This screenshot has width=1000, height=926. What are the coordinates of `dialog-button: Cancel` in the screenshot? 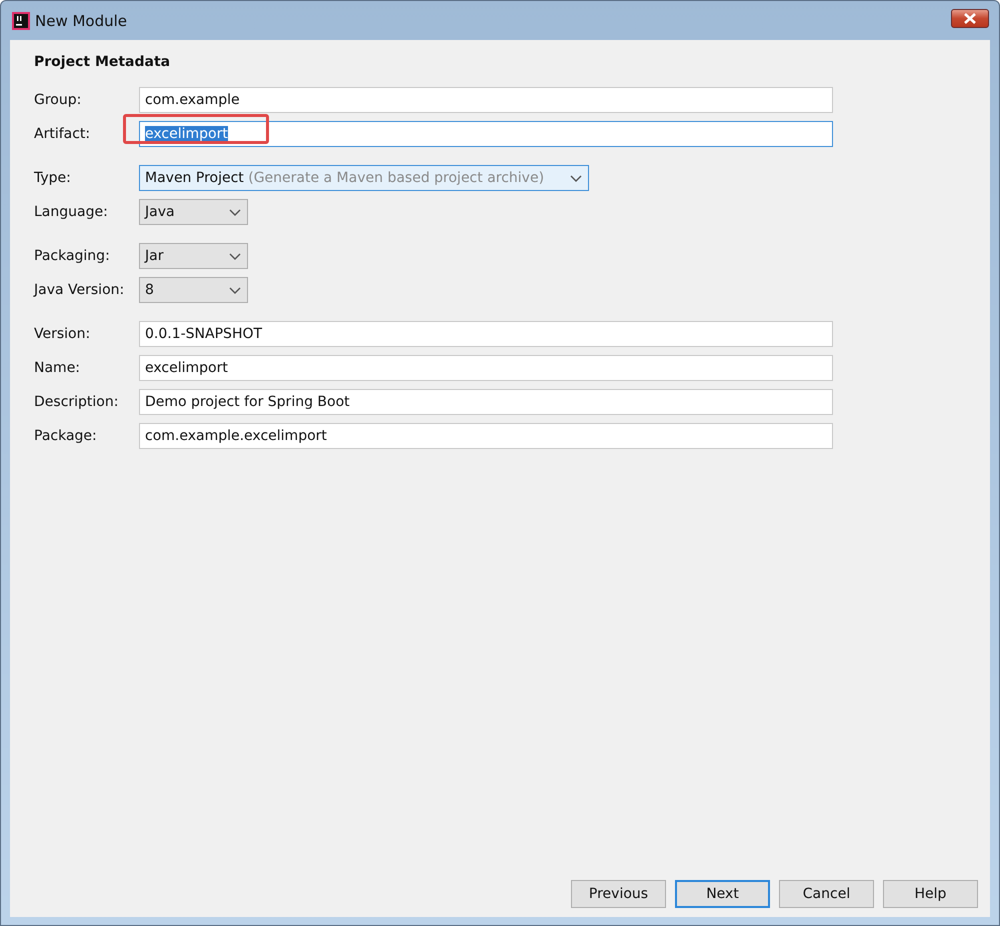 It's located at (826, 894).